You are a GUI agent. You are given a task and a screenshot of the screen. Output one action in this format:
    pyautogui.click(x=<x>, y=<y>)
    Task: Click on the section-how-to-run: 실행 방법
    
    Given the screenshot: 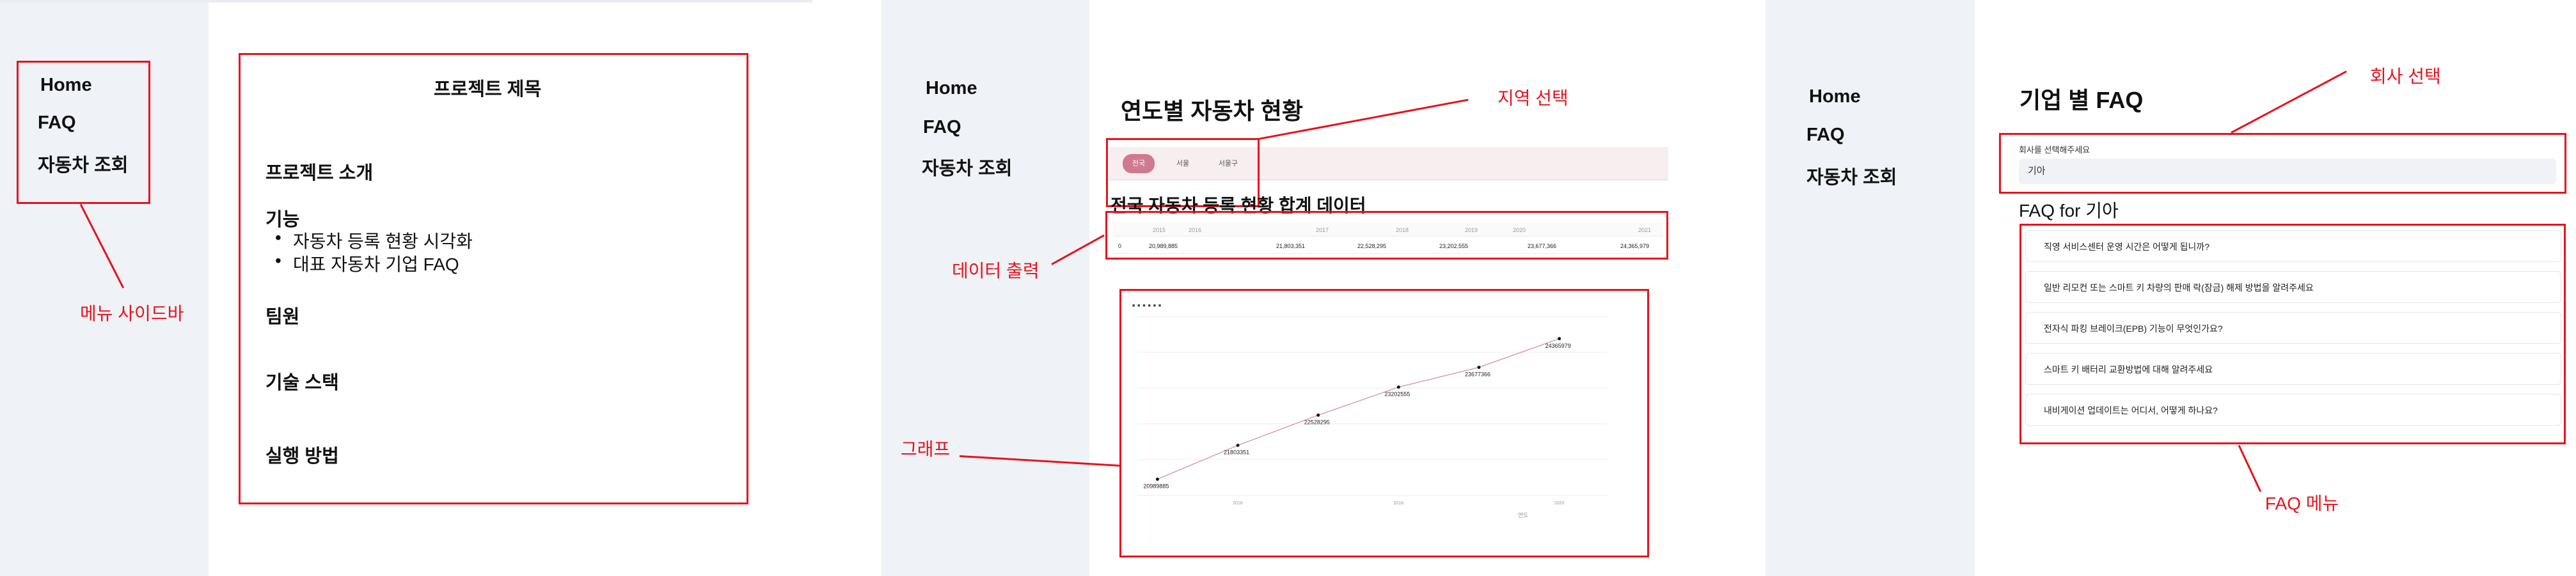 What is the action you would take?
    pyautogui.click(x=302, y=457)
    